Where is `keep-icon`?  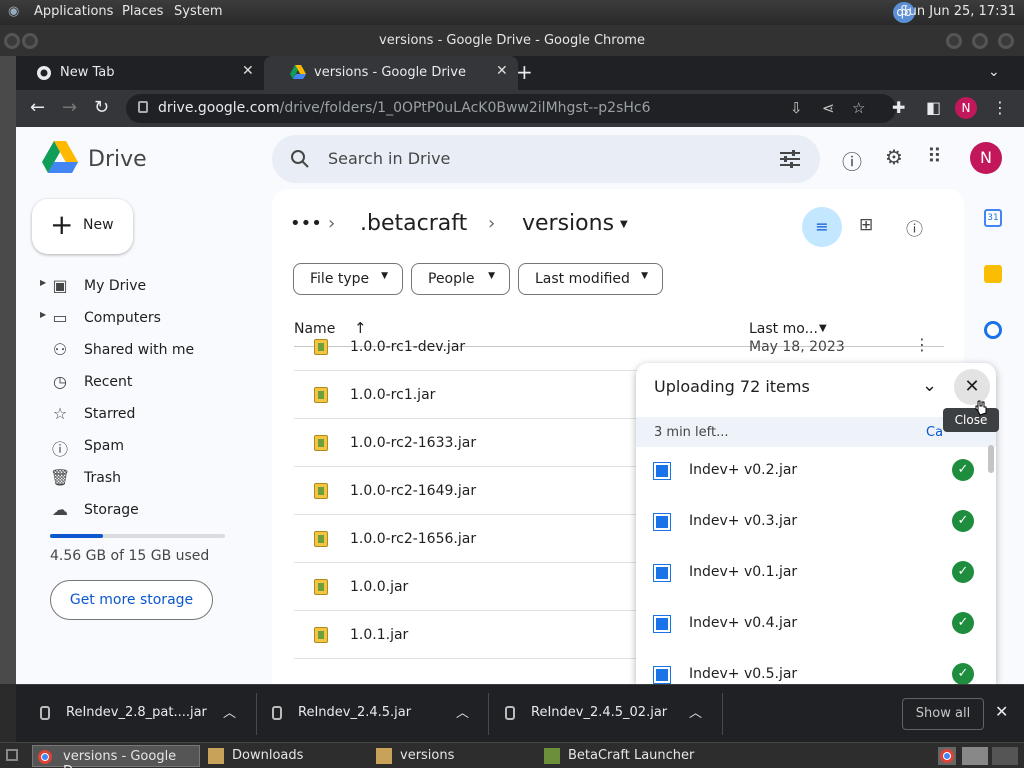 keep-icon is located at coordinates (993, 274).